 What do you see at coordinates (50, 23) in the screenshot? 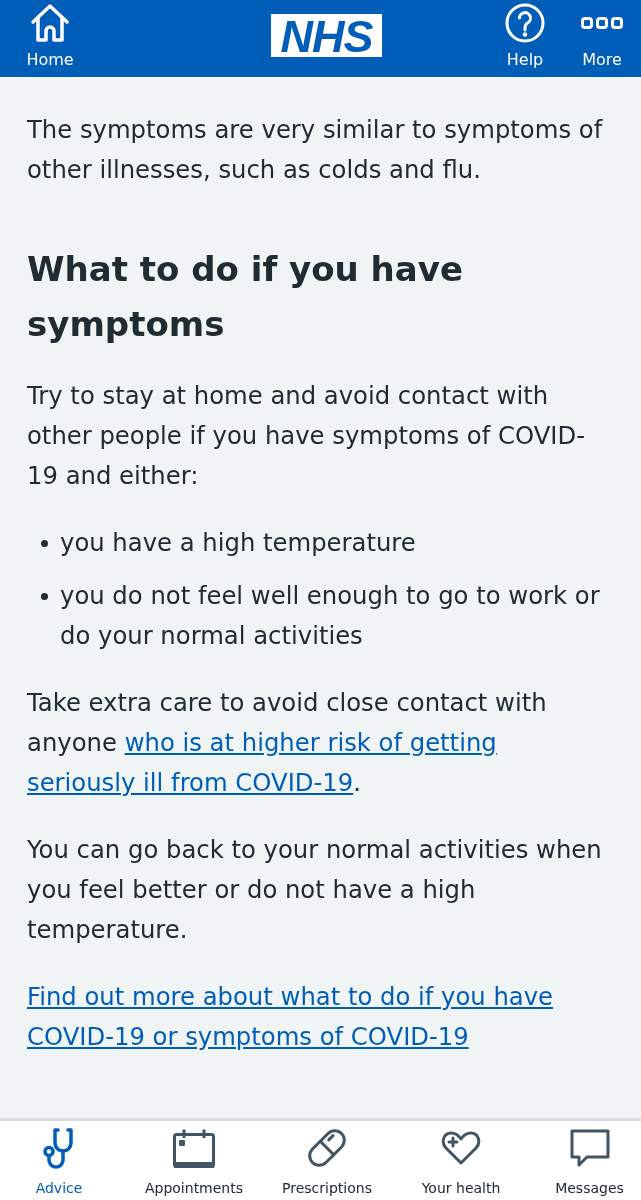
I see `home-icon` at bounding box center [50, 23].